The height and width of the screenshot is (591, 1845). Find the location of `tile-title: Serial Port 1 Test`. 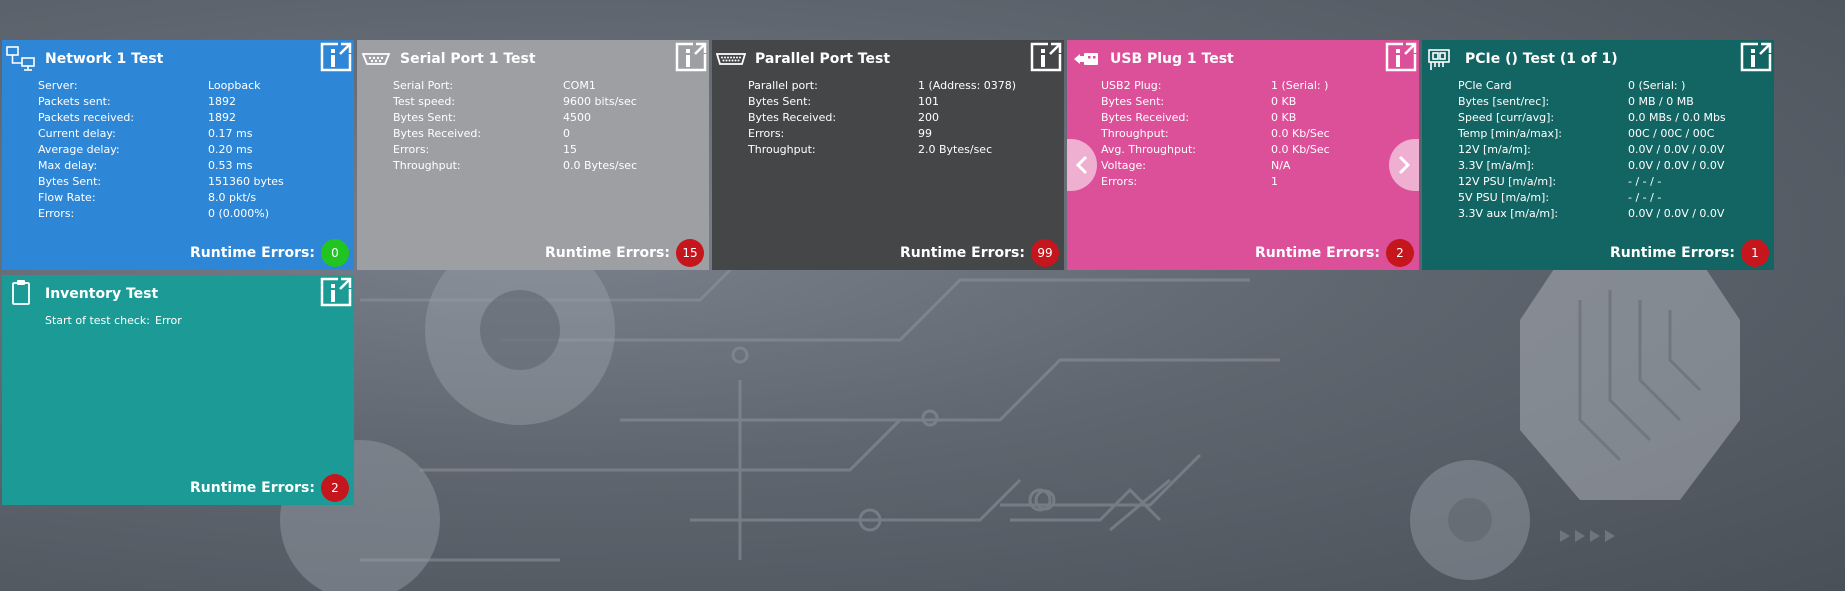

tile-title: Serial Port 1 Test is located at coordinates (468, 59).